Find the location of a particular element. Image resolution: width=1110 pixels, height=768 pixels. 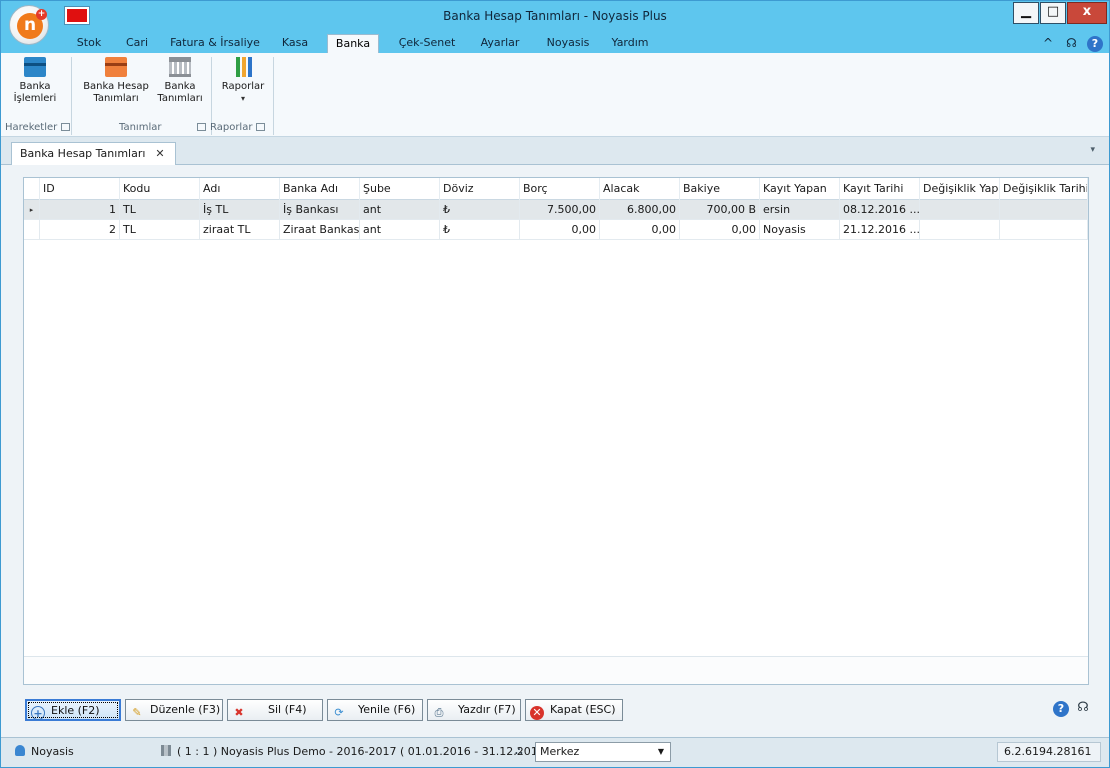

tab-cek-senet: Çek-Senet is located at coordinates (427, 44).